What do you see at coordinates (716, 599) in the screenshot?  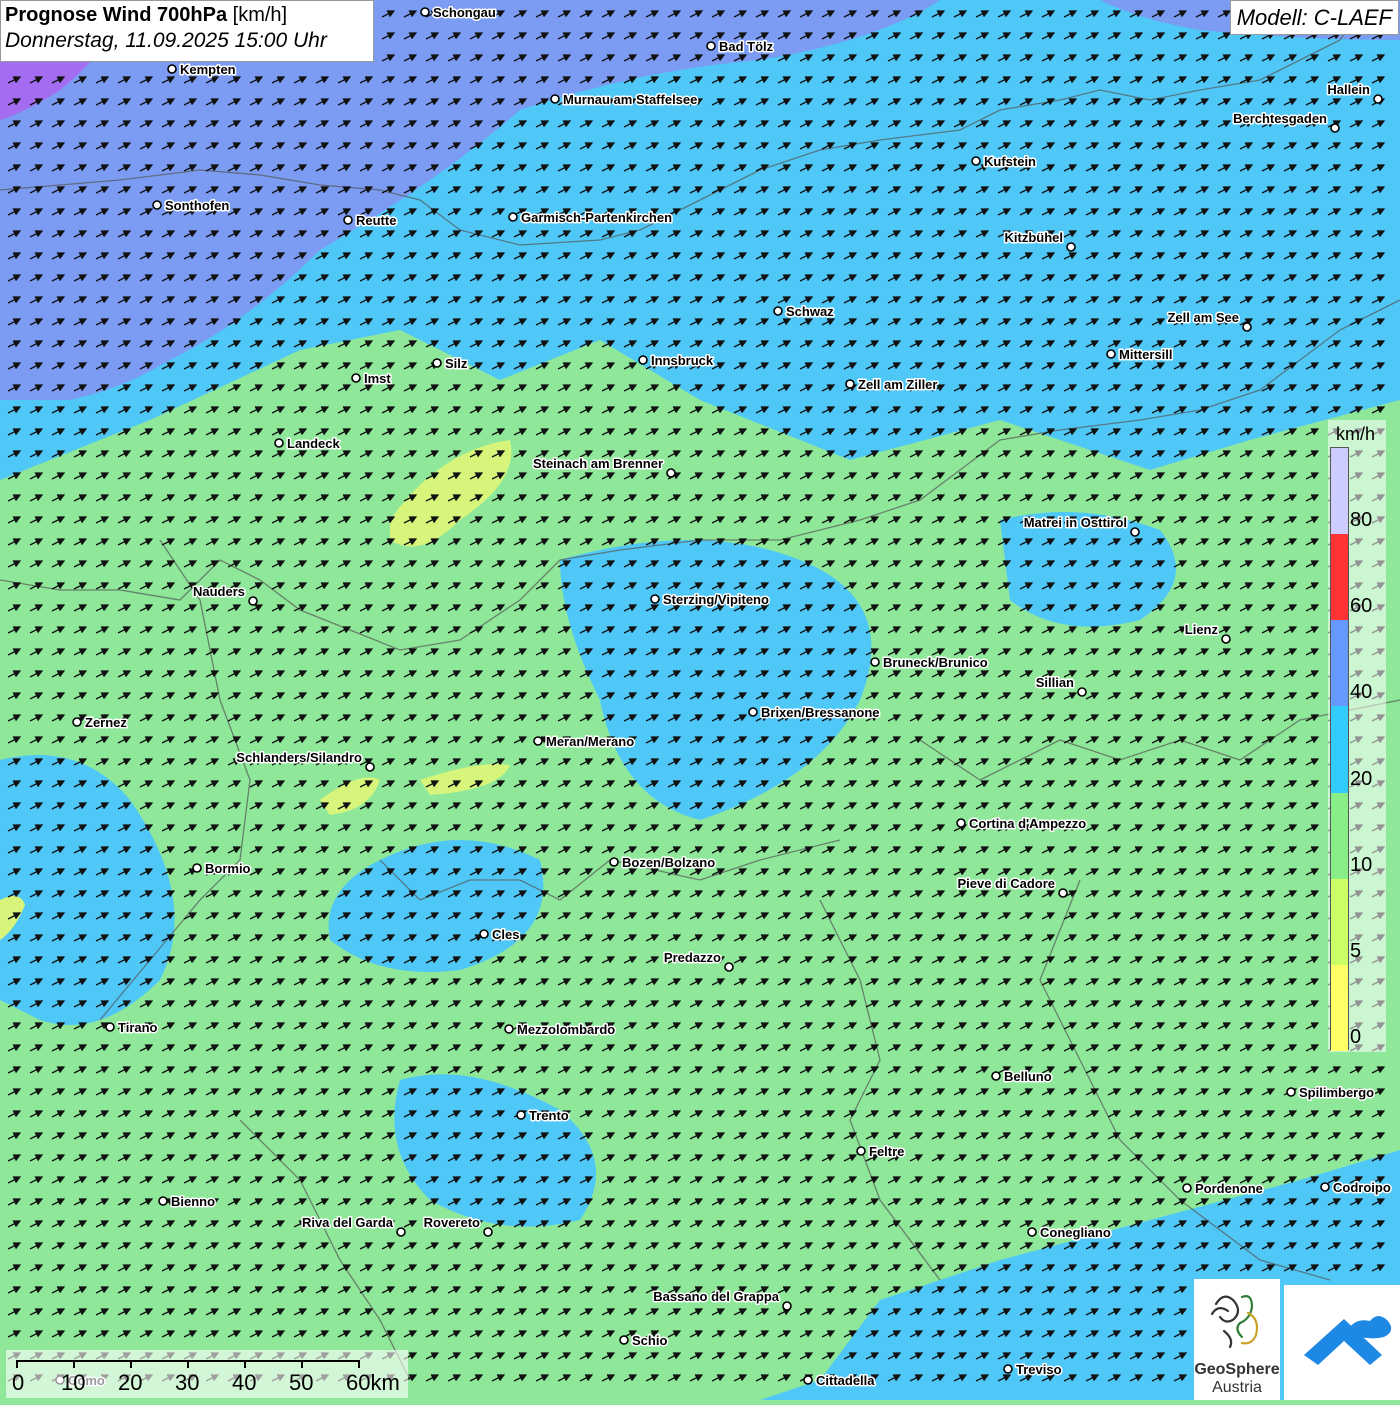 I see `city-label: Sterzing/Vipiteno` at bounding box center [716, 599].